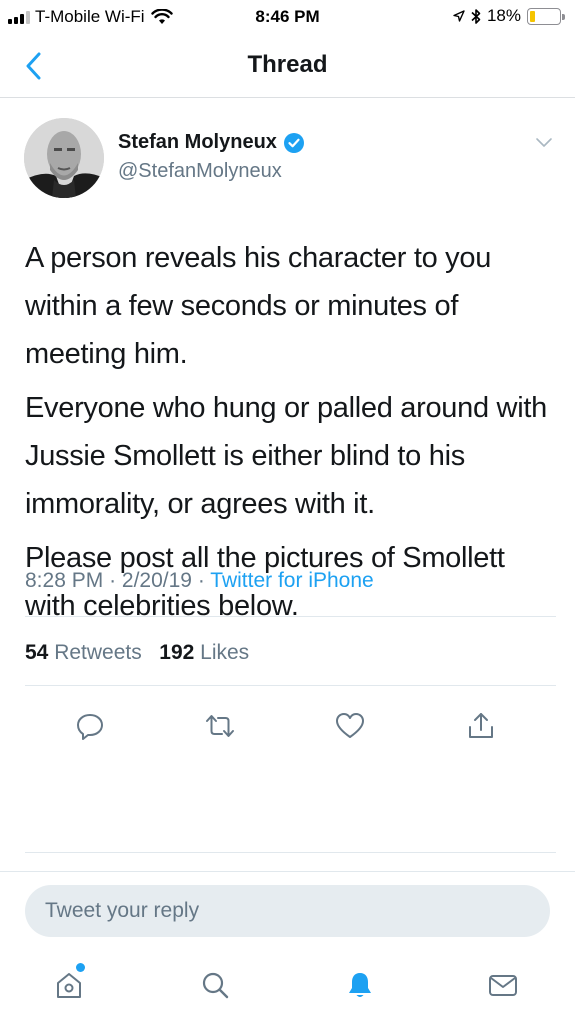  I want to click on battery-level, so click(533, 16).